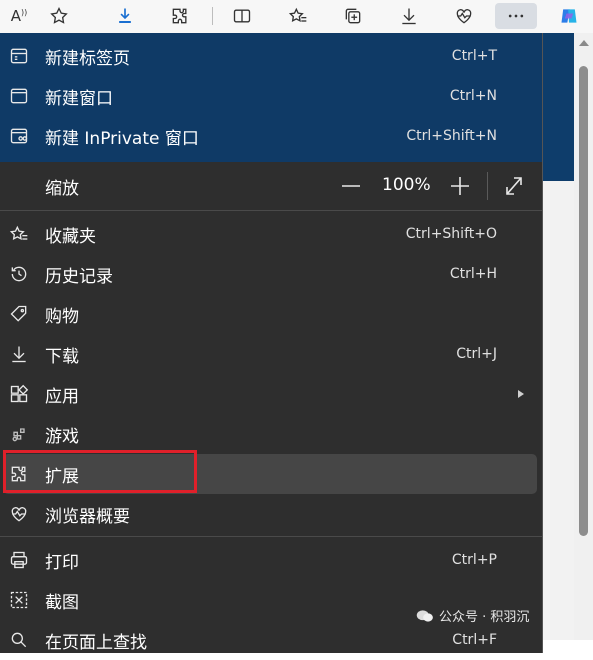  I want to click on menu-item-history: 历史记录 Ctrl+H, so click(271, 274).